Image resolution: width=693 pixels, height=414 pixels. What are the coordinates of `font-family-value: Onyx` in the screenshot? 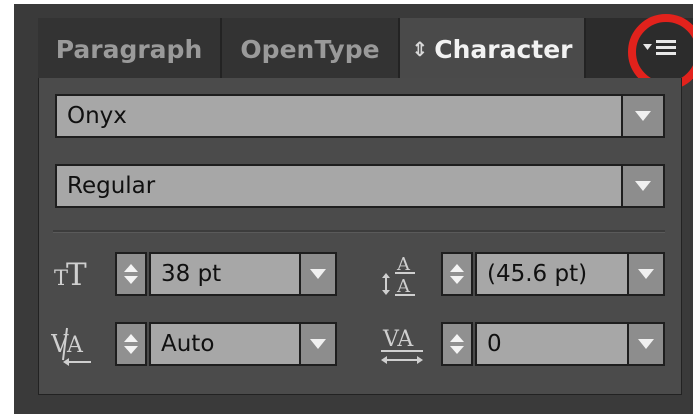 It's located at (97, 116).